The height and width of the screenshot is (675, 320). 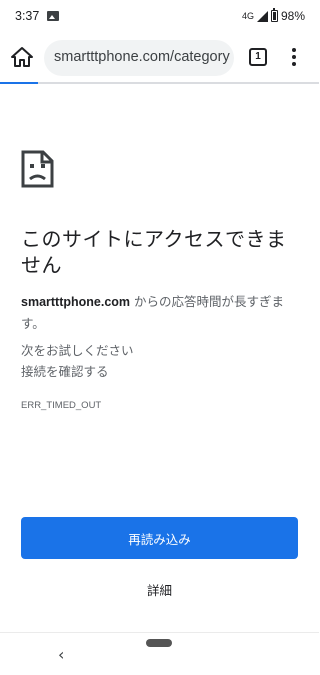 I want to click on signal-icon, so click(x=262, y=16).